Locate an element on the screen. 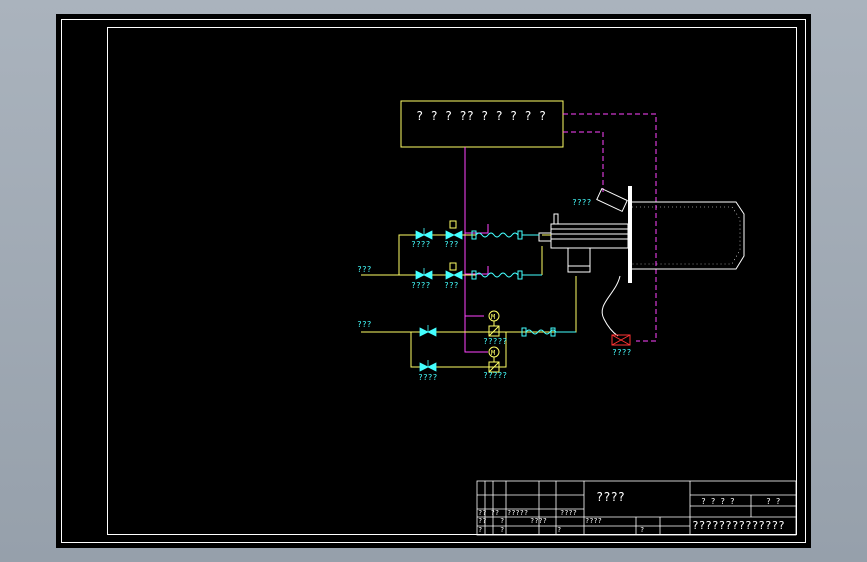 This screenshot has width=867, height=562. signal-lines is located at coordinates (610, 227).